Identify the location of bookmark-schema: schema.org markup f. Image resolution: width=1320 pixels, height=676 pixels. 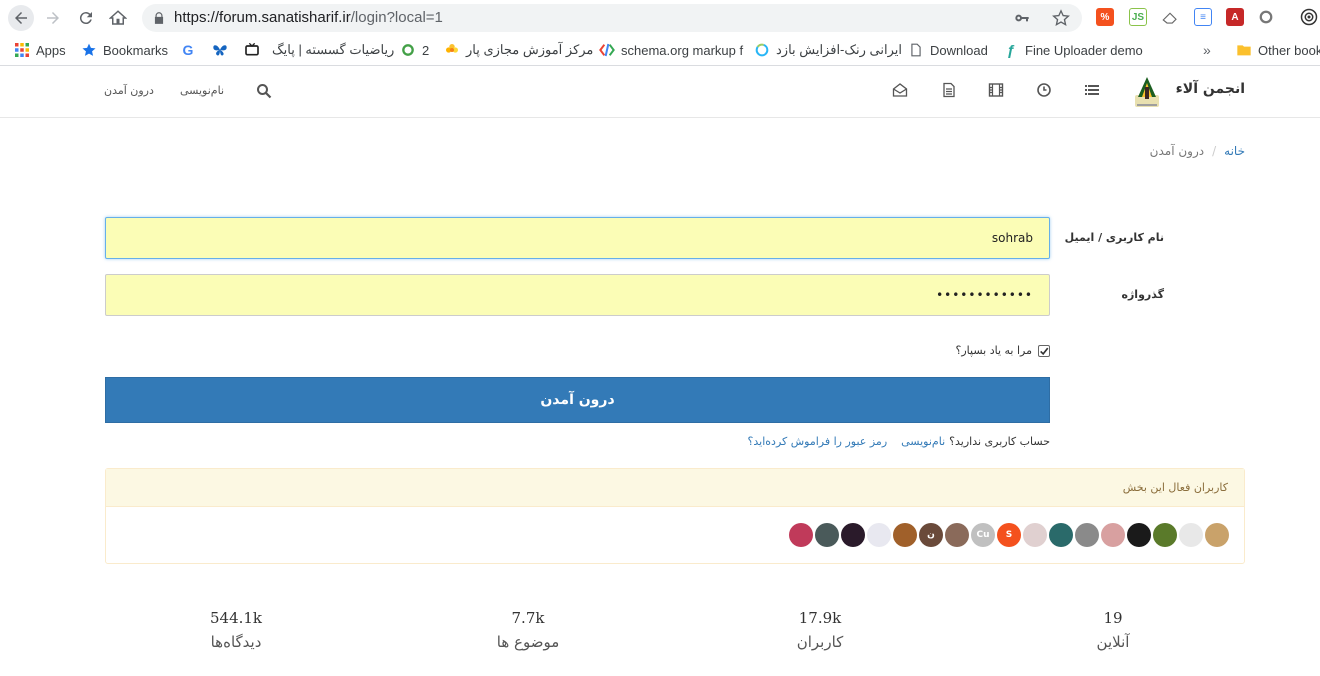
(680, 50).